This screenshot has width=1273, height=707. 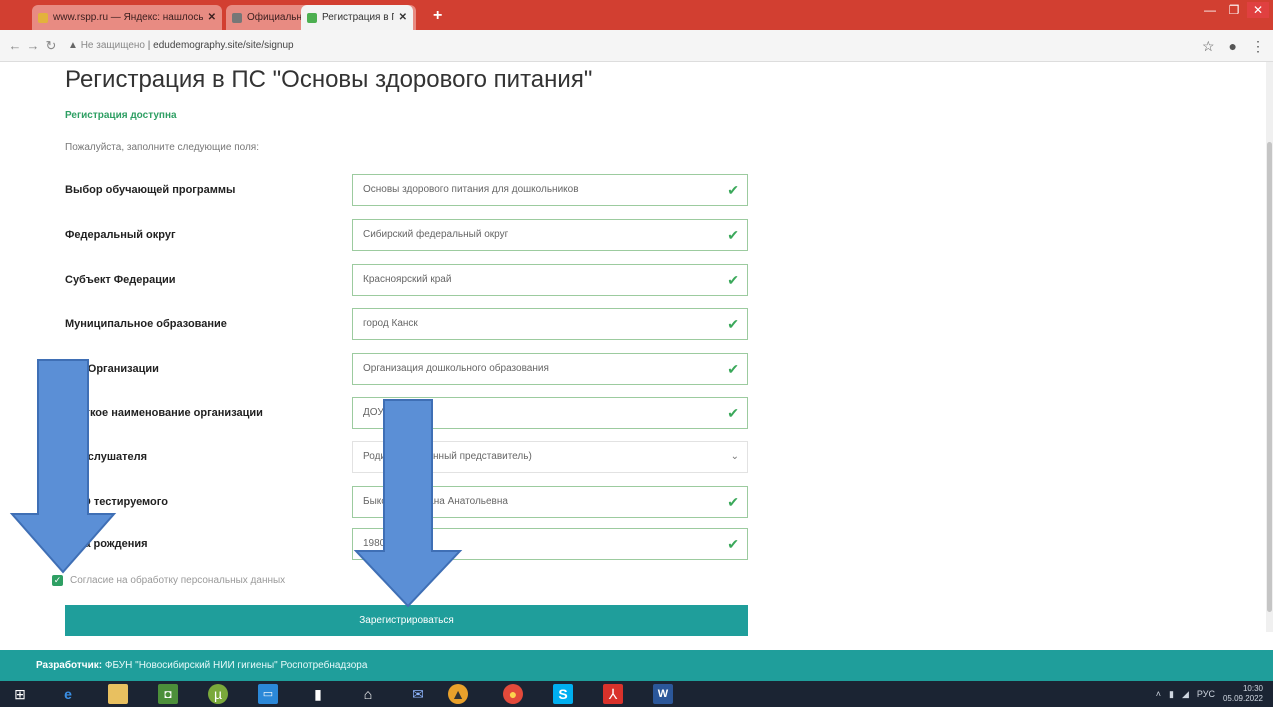 What do you see at coordinates (162, 147) in the screenshot?
I see `form-instruction: Пожалуйста, заполните следующие поля:` at bounding box center [162, 147].